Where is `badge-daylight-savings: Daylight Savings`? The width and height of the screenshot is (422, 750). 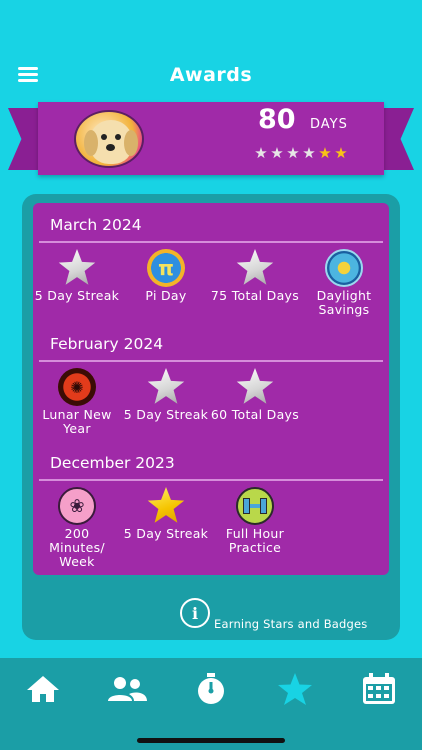 badge-daylight-savings: Daylight Savings is located at coordinates (343, 283).